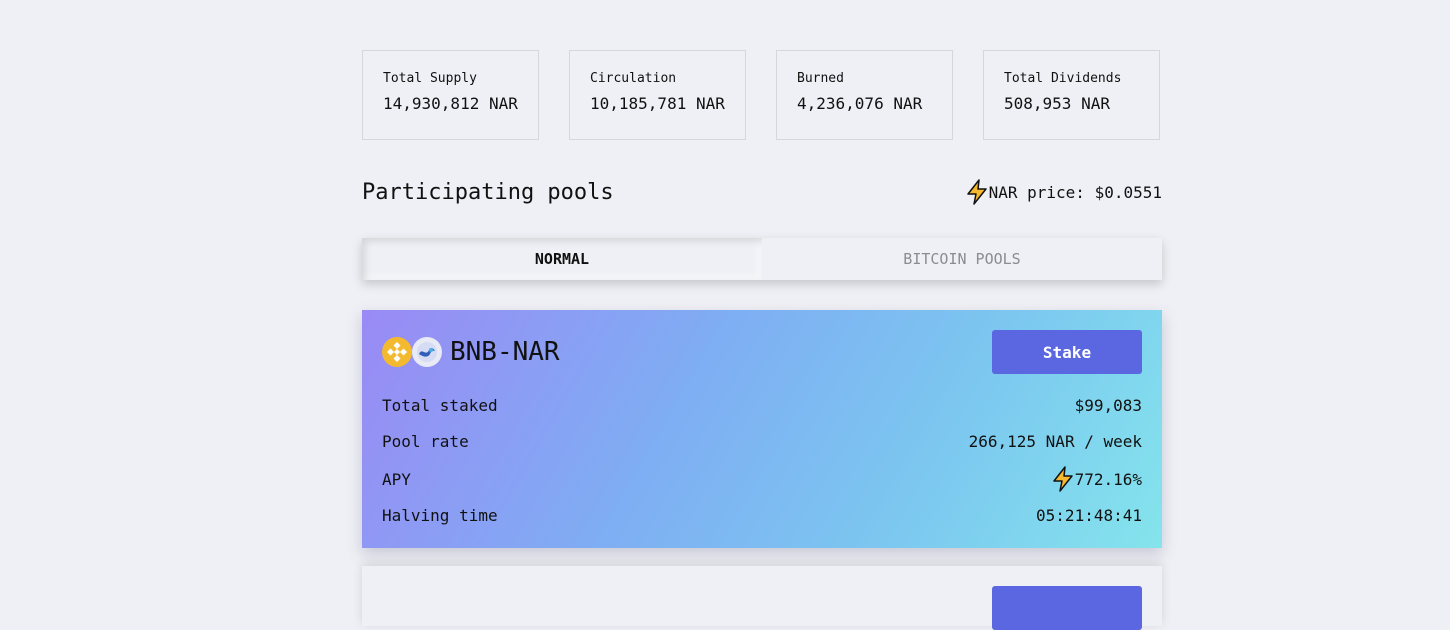  What do you see at coordinates (762, 515) in the screenshot?
I see `pool-row-halving-time: Halving time 05:21:48:41` at bounding box center [762, 515].